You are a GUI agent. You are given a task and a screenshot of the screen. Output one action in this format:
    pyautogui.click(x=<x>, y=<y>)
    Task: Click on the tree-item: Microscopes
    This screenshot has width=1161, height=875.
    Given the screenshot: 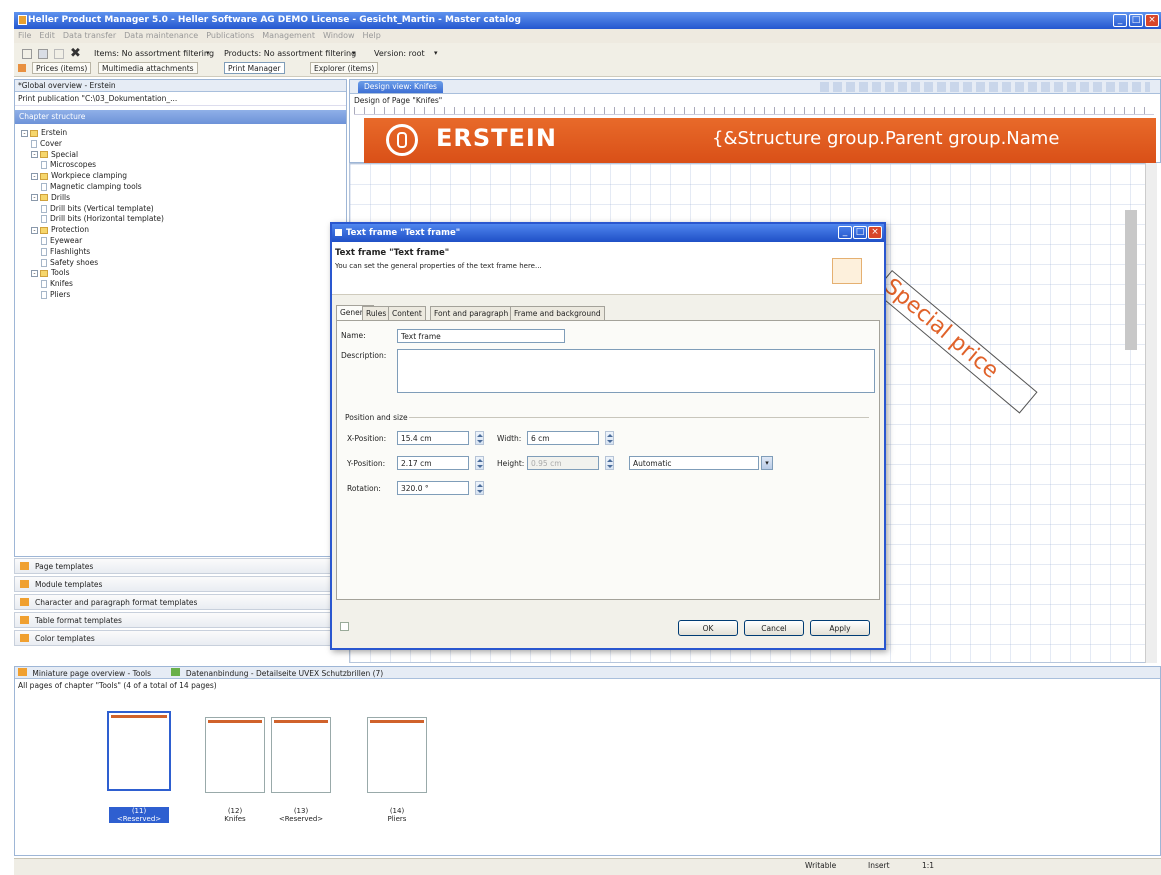 What is the action you would take?
    pyautogui.click(x=68, y=165)
    